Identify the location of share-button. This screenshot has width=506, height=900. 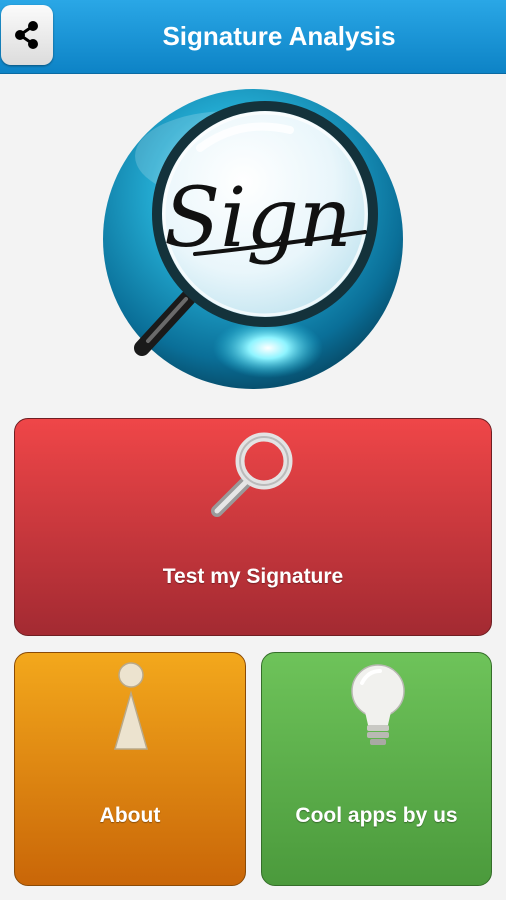
(27, 35).